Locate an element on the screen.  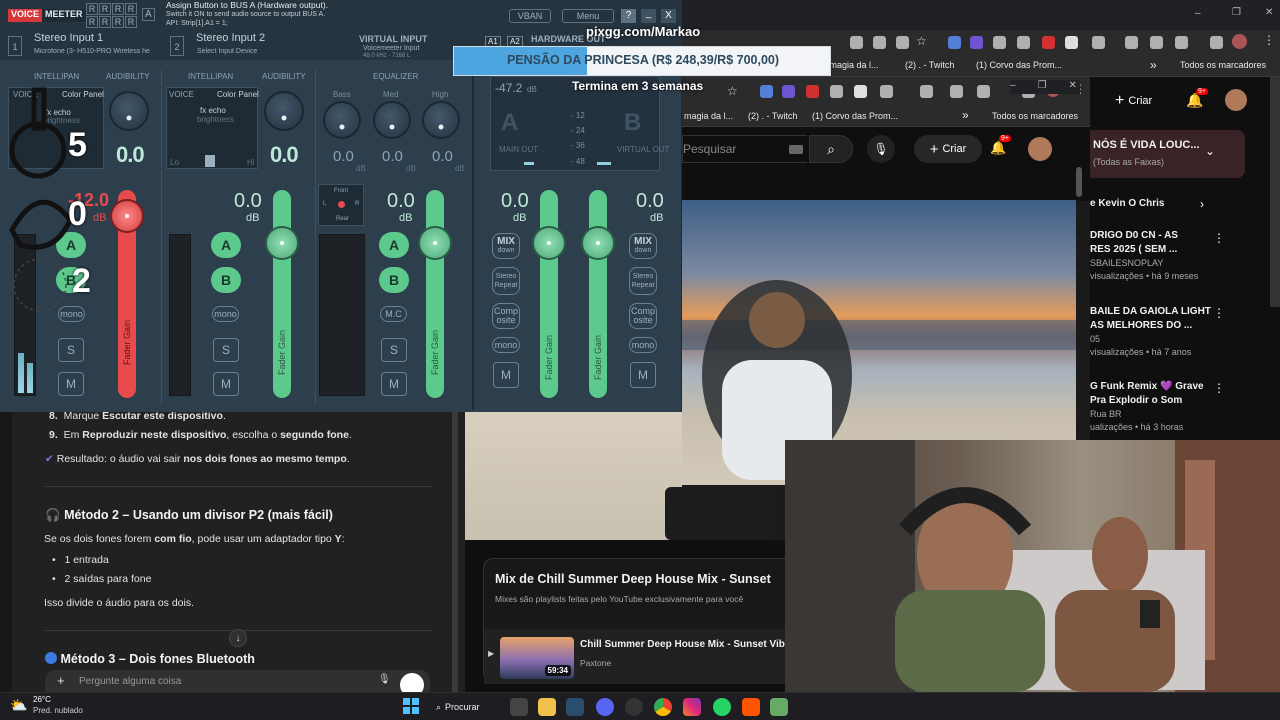
file-explorer-icon is located at coordinates (547, 707).